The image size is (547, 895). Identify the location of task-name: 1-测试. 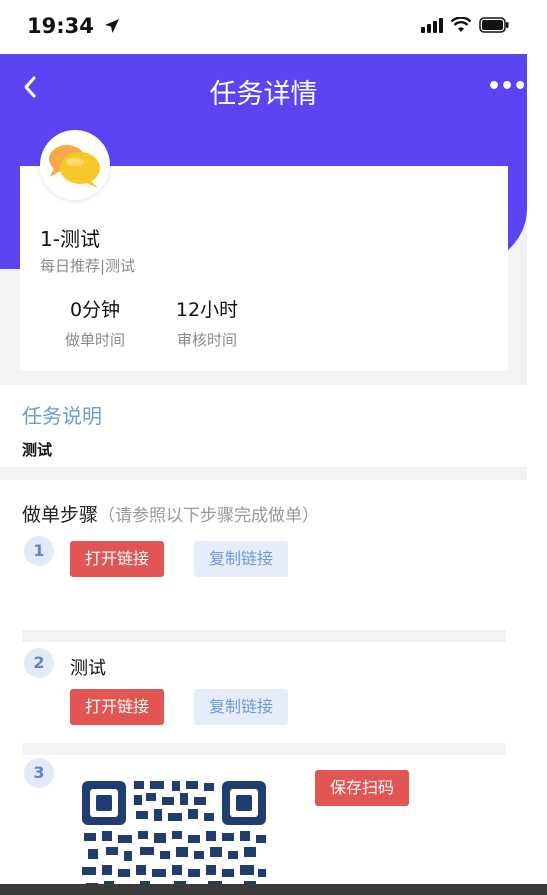
(70, 239).